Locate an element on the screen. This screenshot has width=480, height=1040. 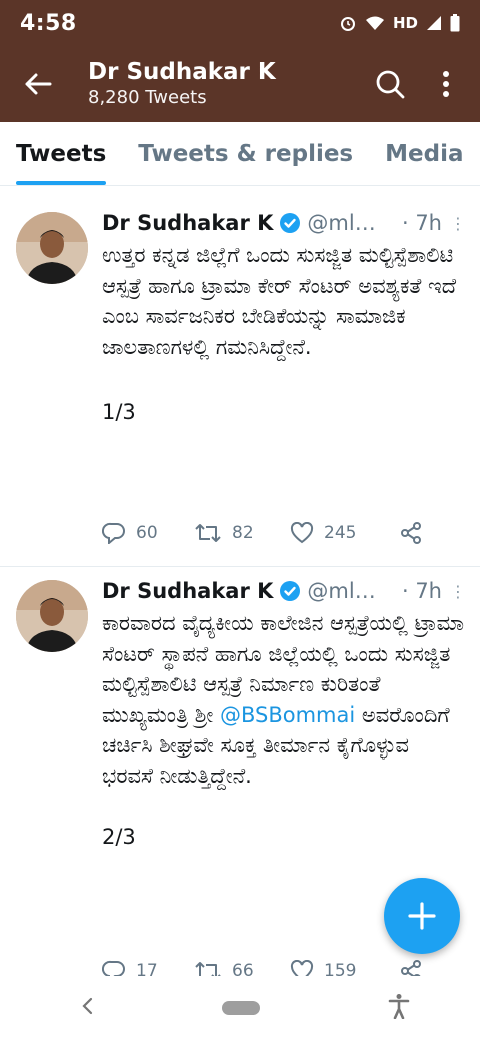
more-options-button is located at coordinates (446, 84).